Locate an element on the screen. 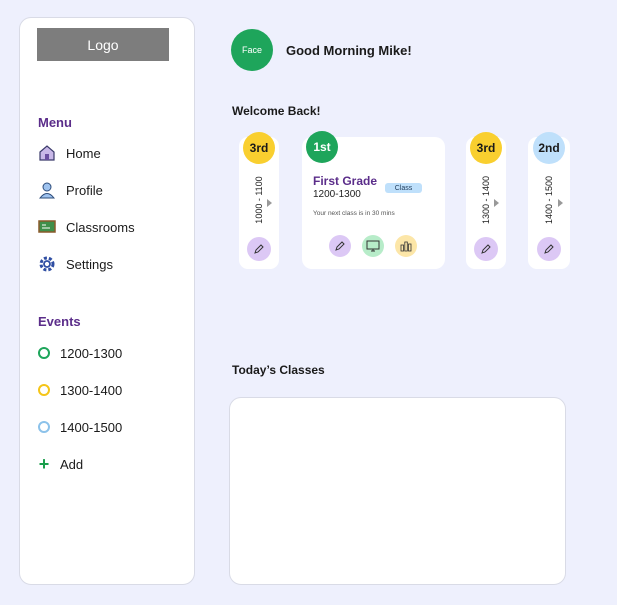  class-title: First Grade is located at coordinates (345, 181).